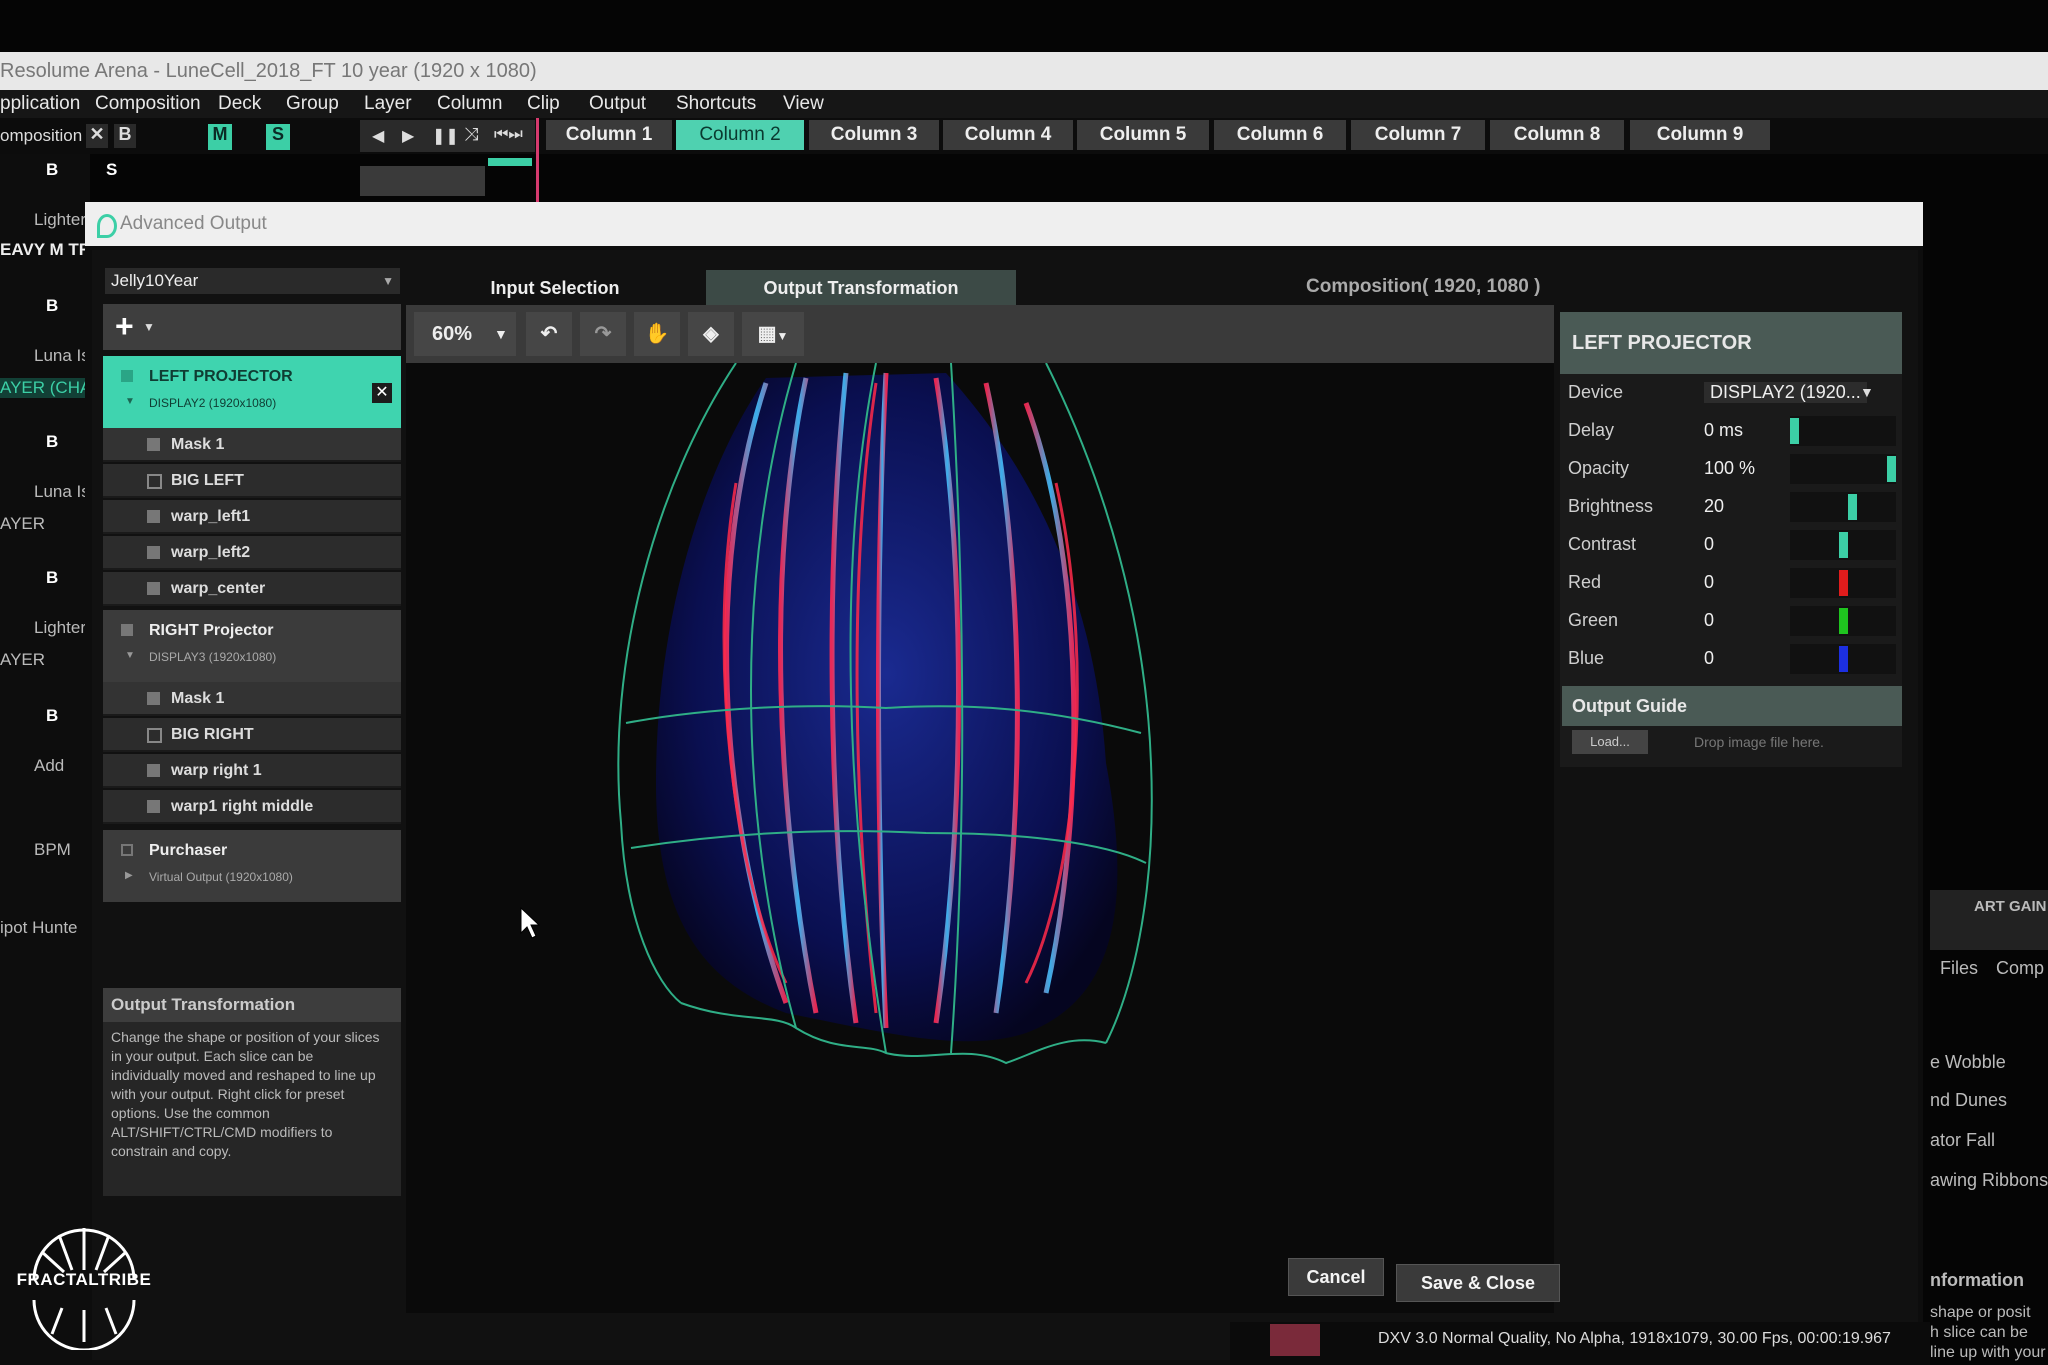 The height and width of the screenshot is (1365, 2048). I want to click on column-2-button: Column 2, so click(740, 135).